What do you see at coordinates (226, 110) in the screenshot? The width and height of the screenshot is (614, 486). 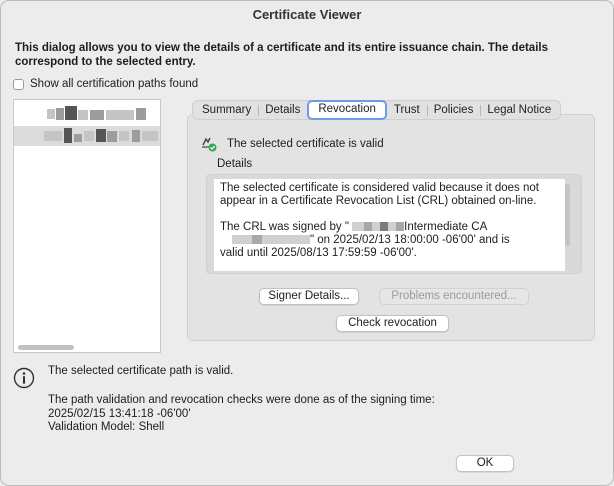 I see `tab-summary: Summary` at bounding box center [226, 110].